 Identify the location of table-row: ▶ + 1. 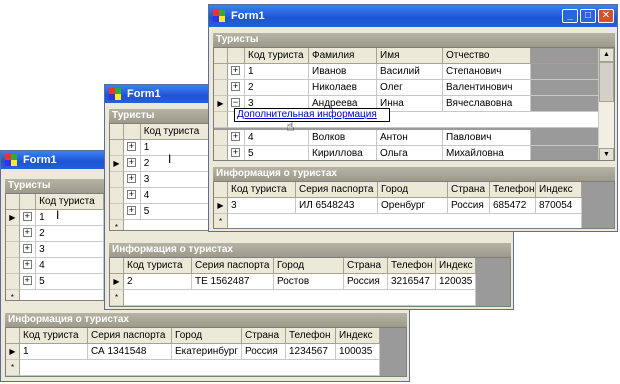
(55, 218).